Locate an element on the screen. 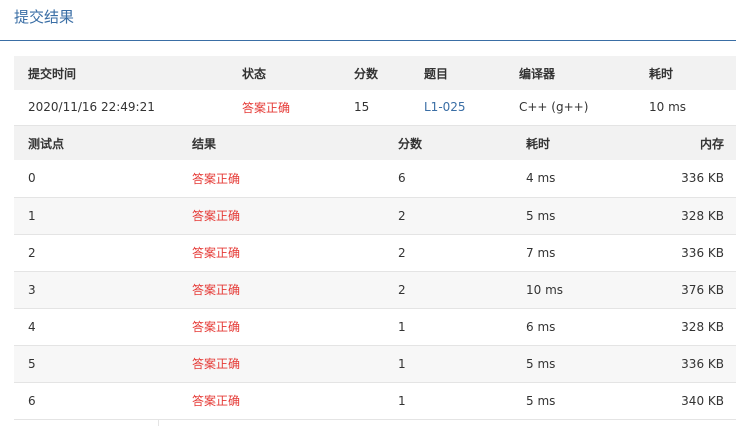 This screenshot has height=426, width=736. testcase-memory: 340 KB is located at coordinates (689, 401).